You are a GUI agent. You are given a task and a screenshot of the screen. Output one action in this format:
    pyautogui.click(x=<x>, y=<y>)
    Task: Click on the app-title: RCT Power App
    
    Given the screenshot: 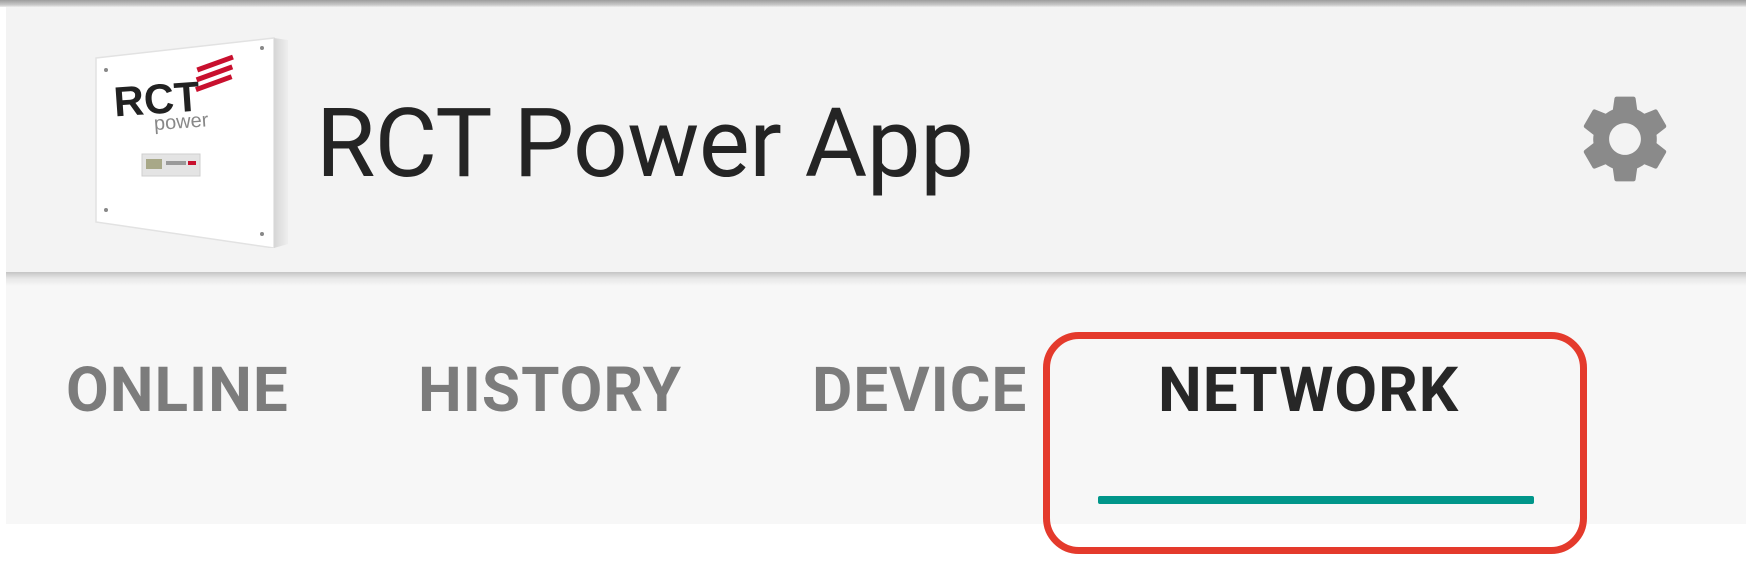 What is the action you would take?
    pyautogui.click(x=645, y=144)
    